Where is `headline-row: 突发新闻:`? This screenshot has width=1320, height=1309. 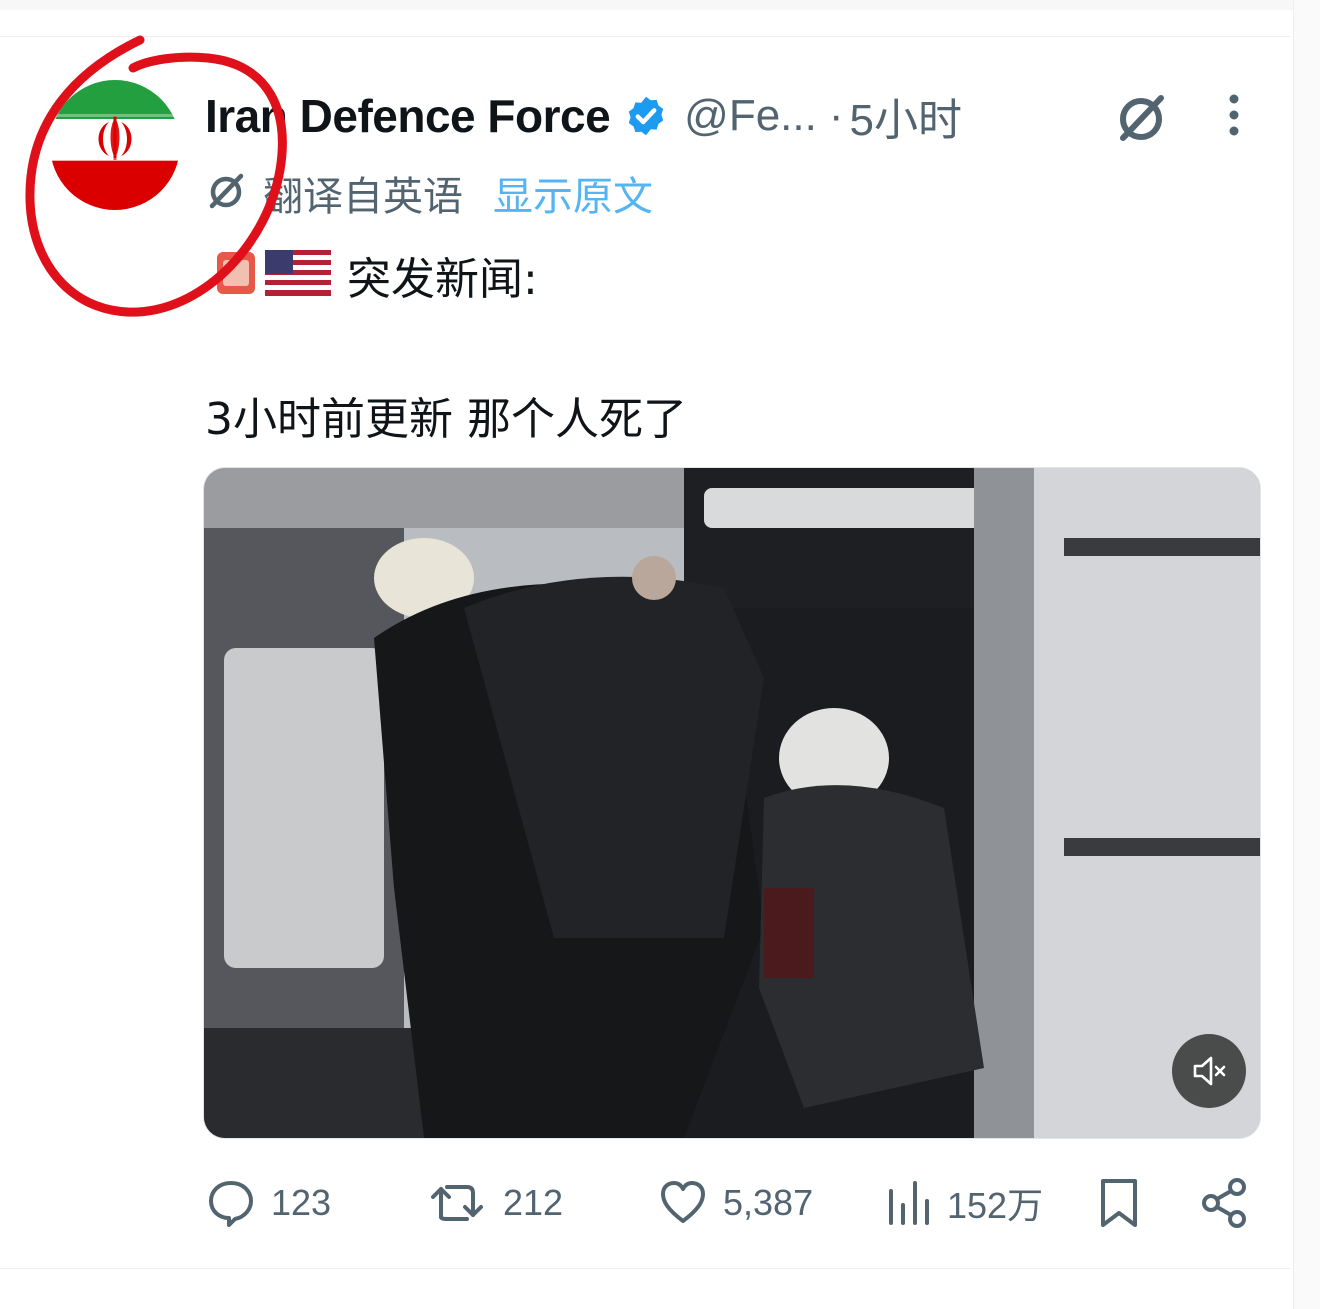 headline-row: 突发新闻: is located at coordinates (376, 275).